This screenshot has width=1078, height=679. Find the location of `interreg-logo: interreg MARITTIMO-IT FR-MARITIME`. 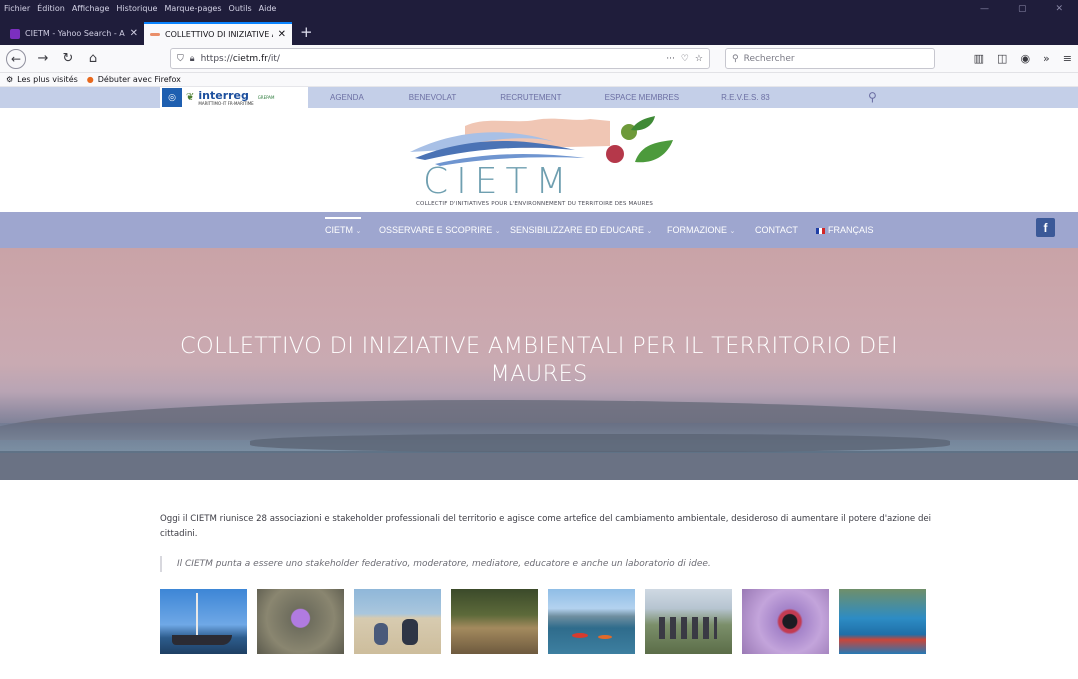

interreg-logo: interreg MARITTIMO-IT FR-MARITIME is located at coordinates (226, 97).